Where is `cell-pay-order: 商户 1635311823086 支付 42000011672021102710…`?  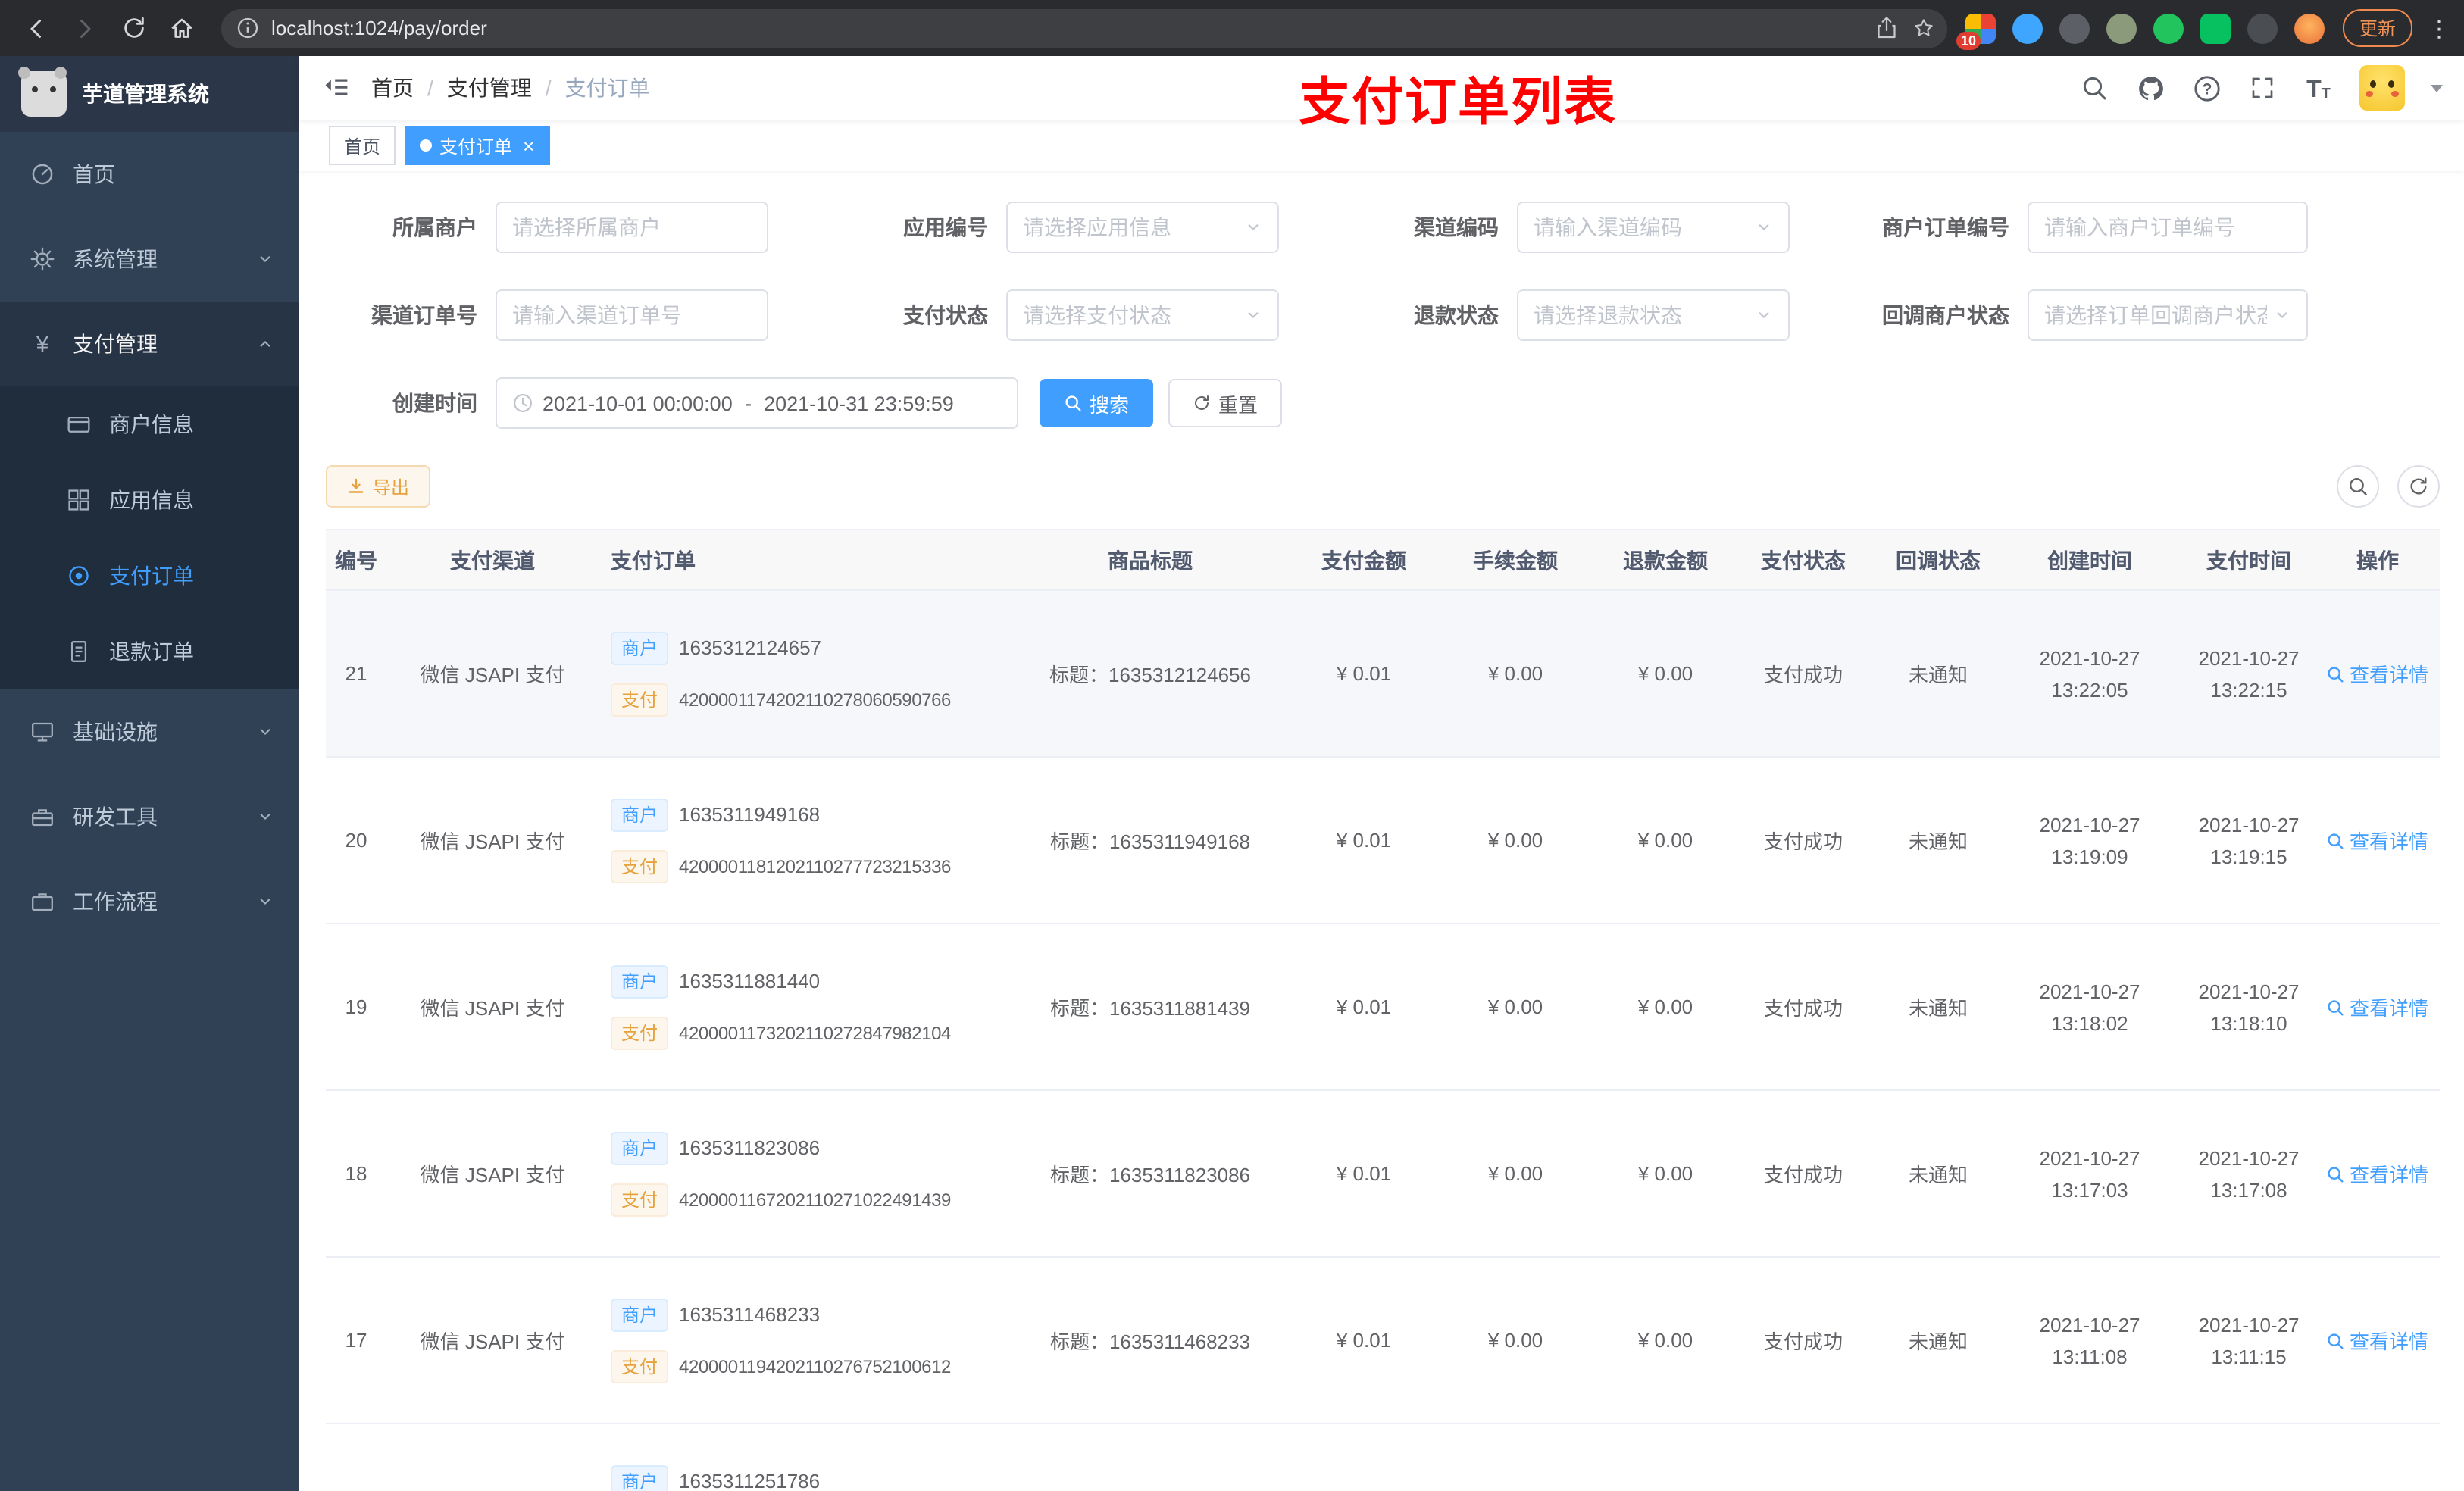 cell-pay-order: 商户 1635311823086 支付 42000011672021102710… is located at coordinates (799, 1173).